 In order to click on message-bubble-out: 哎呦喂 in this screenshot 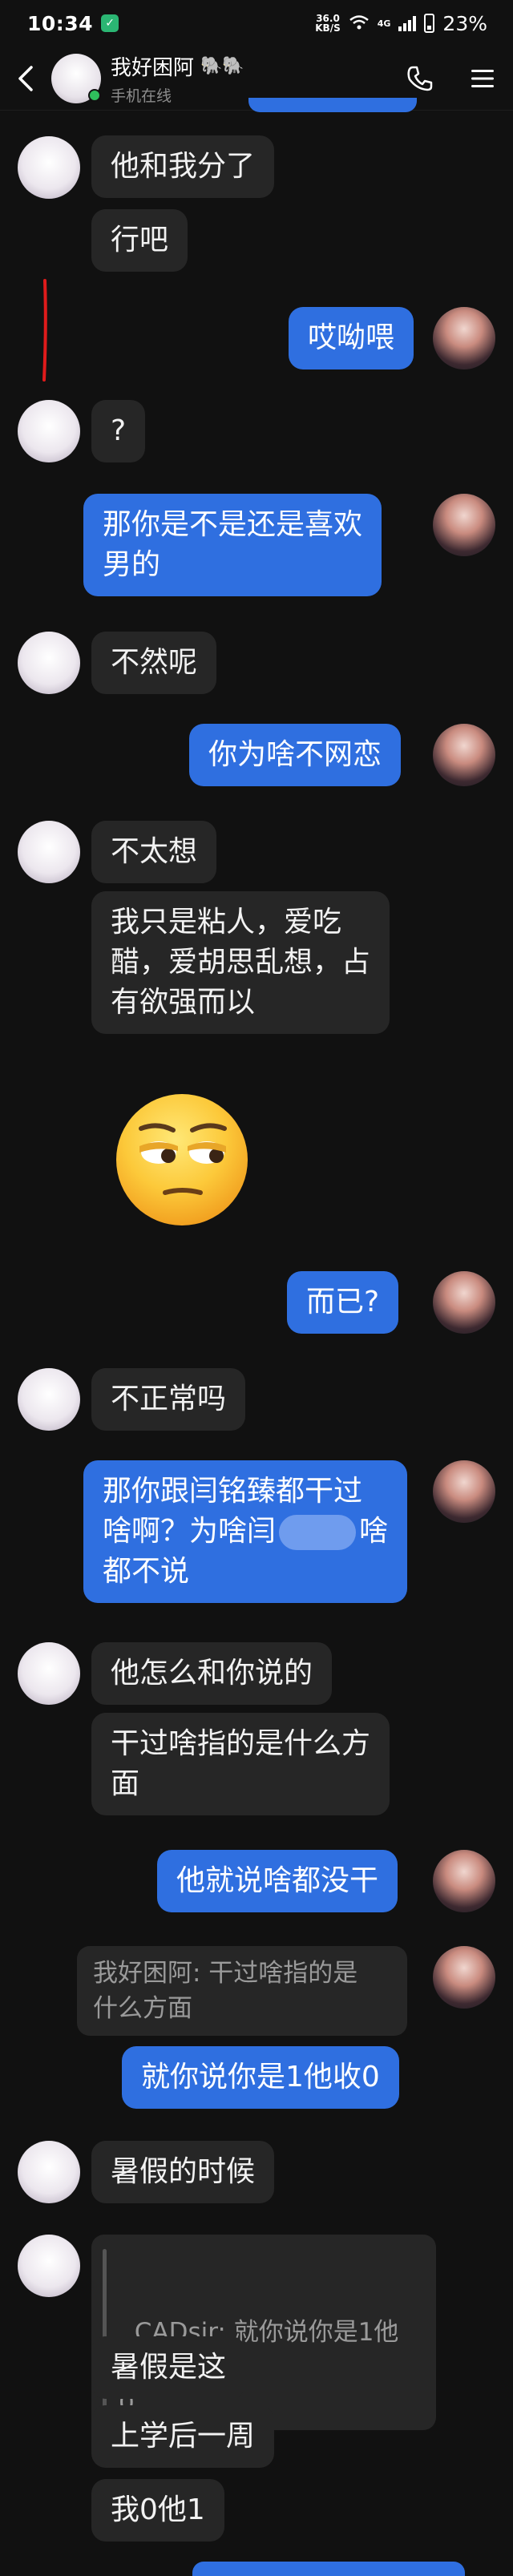, I will do `click(351, 338)`.